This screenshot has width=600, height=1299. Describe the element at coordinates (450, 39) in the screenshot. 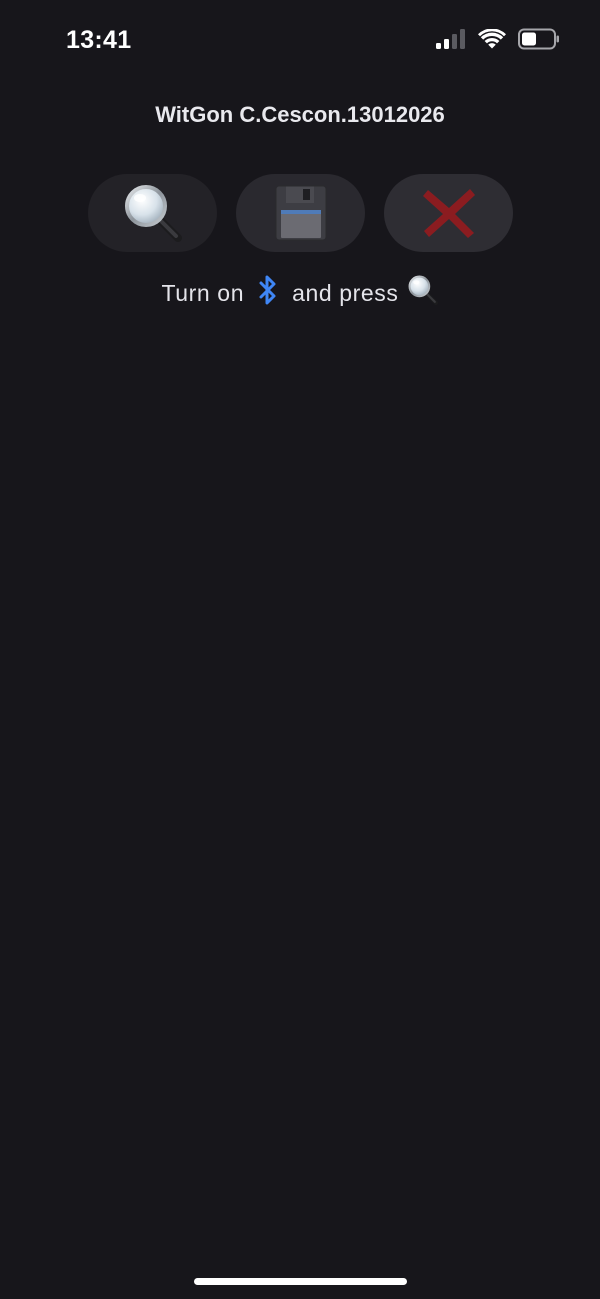

I see `cellular-signal-icon` at that location.